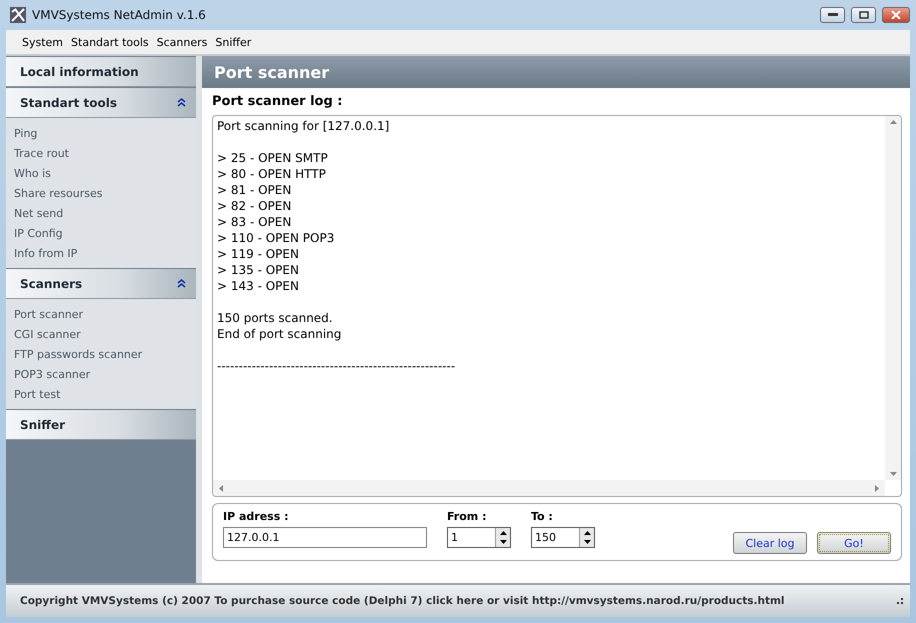  What do you see at coordinates (258, 270) in the screenshot?
I see `log-line: > 135 - OPEN` at bounding box center [258, 270].